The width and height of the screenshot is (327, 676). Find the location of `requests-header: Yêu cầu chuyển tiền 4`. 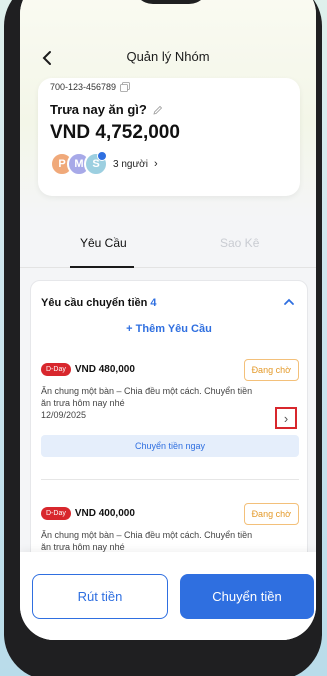

requests-header: Yêu cầu chuyển tiền 4 is located at coordinates (99, 303).